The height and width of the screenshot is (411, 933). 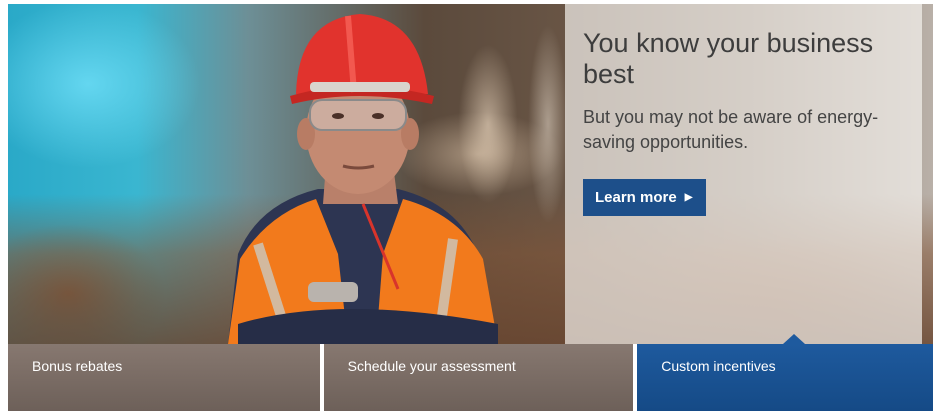 I want to click on tab-label: Custom incentives, so click(x=718, y=366).